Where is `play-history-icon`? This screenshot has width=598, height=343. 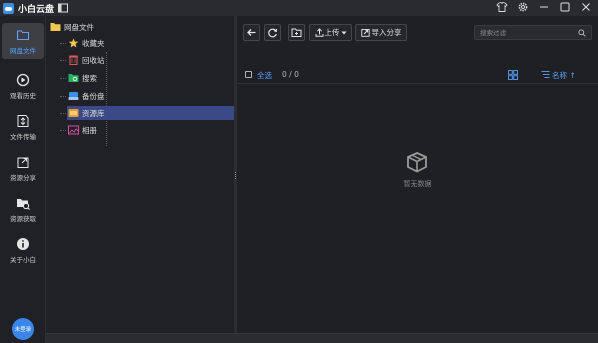
play-history-icon is located at coordinates (23, 79).